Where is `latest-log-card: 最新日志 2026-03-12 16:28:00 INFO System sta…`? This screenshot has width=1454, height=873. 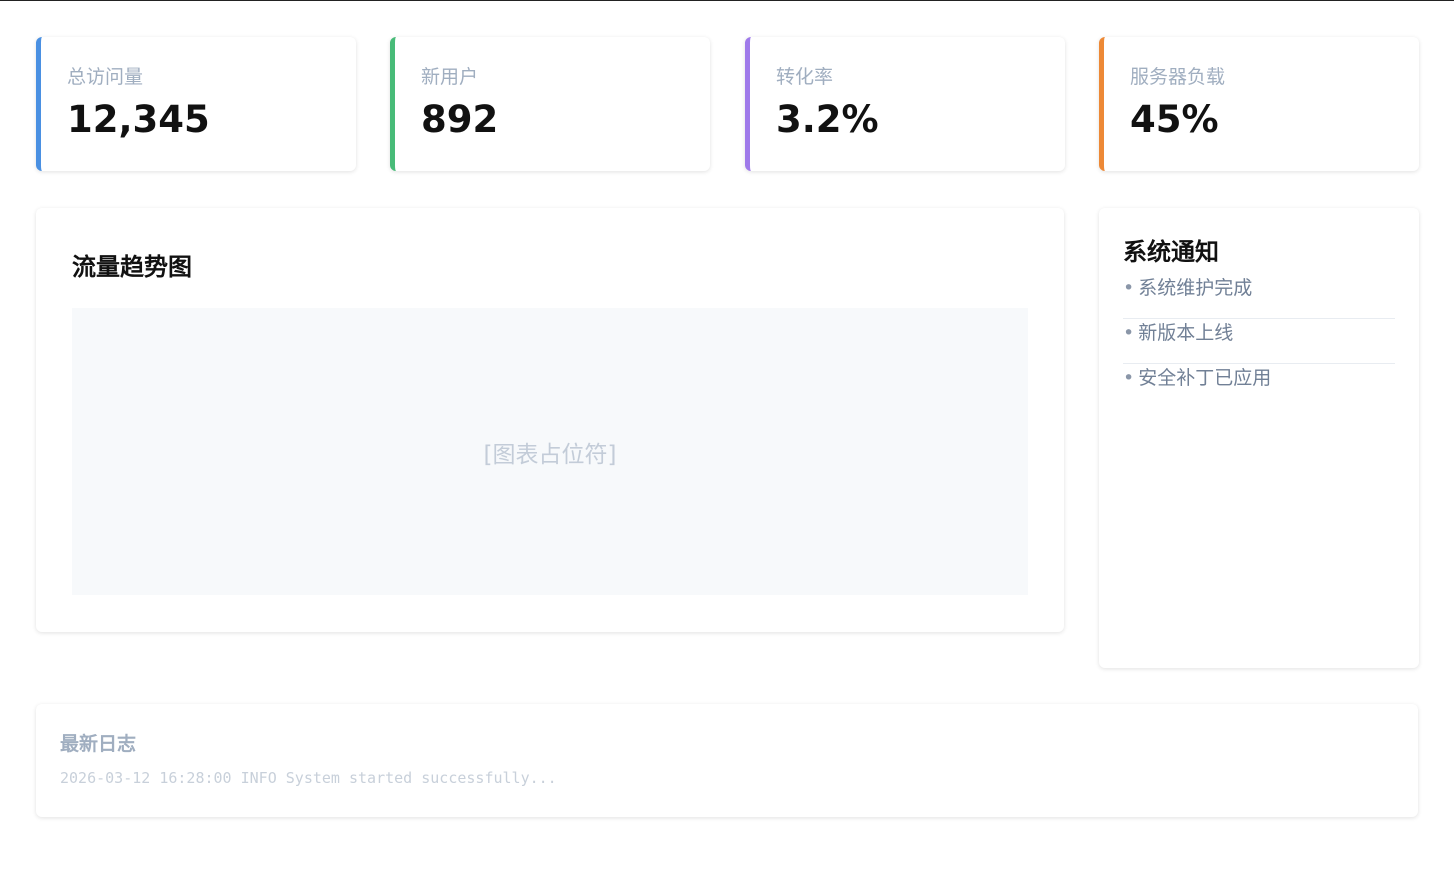 latest-log-card: 最新日志 2026-03-12 16:28:00 INFO System sta… is located at coordinates (727, 760).